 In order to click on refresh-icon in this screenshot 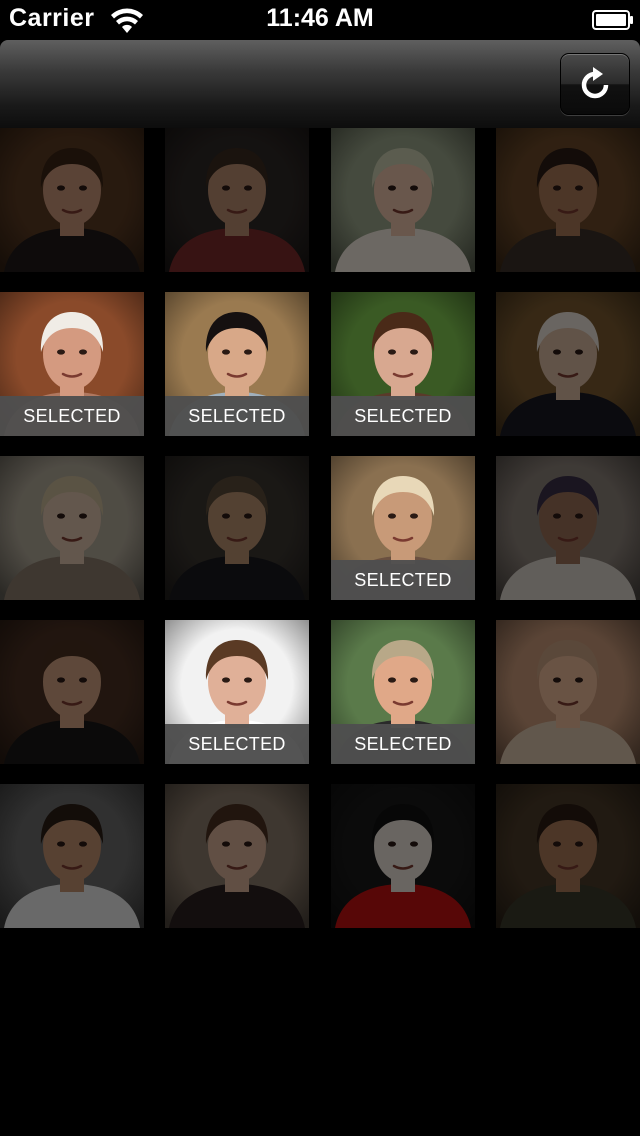, I will do `click(595, 83)`.